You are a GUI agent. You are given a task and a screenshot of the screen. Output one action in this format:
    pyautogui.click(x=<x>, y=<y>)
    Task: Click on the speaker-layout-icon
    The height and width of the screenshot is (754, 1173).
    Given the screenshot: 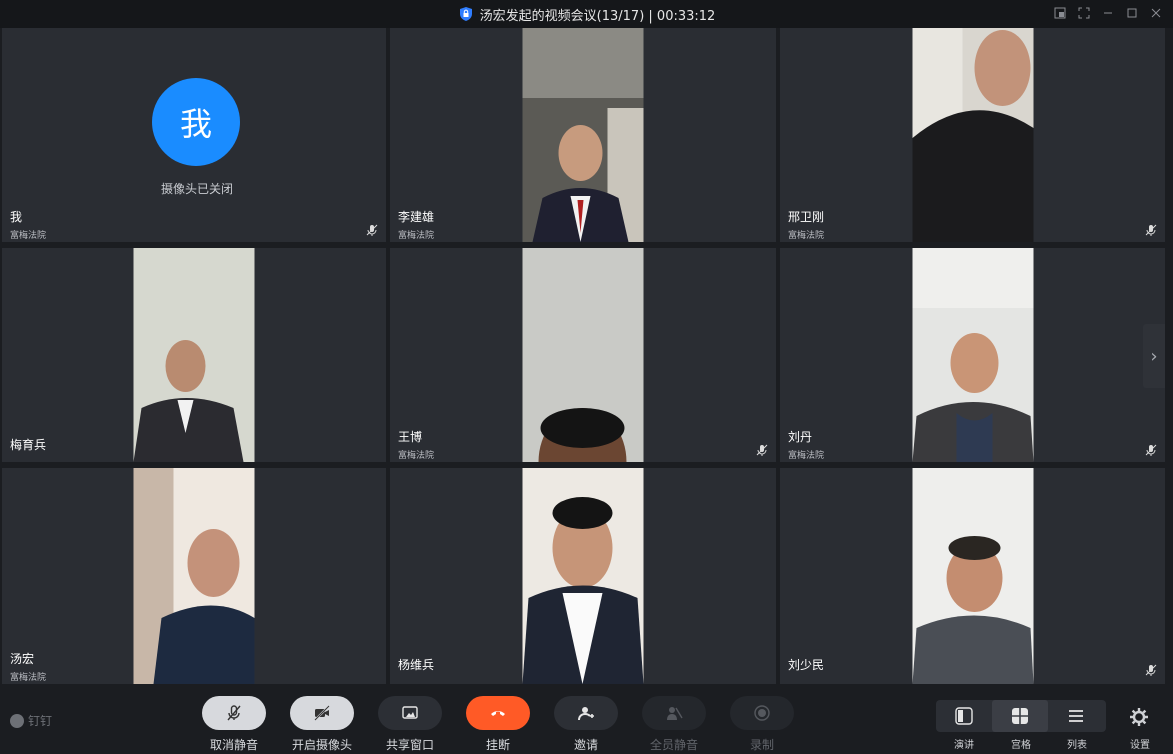 What is the action you would take?
    pyautogui.click(x=964, y=716)
    